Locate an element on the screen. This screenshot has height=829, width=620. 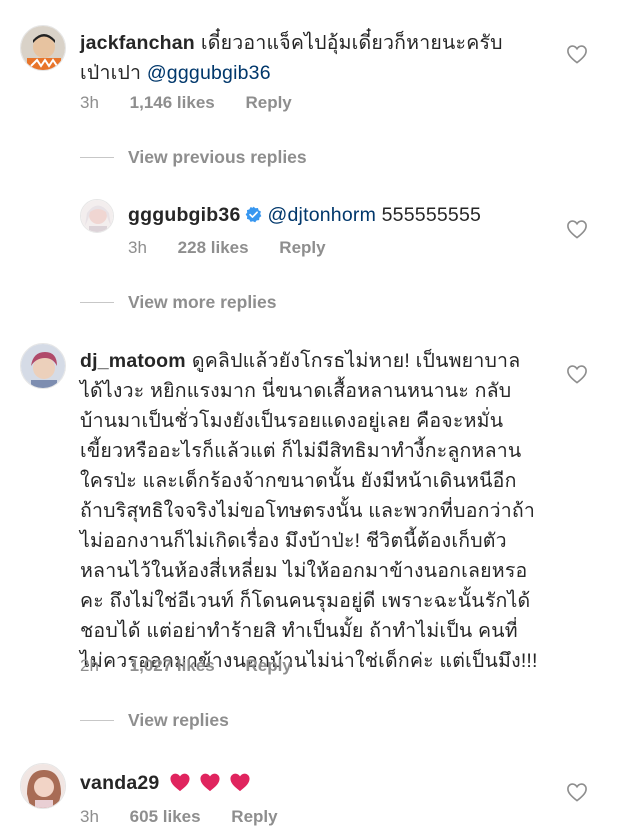
view-replies: View replies is located at coordinates (154, 720).